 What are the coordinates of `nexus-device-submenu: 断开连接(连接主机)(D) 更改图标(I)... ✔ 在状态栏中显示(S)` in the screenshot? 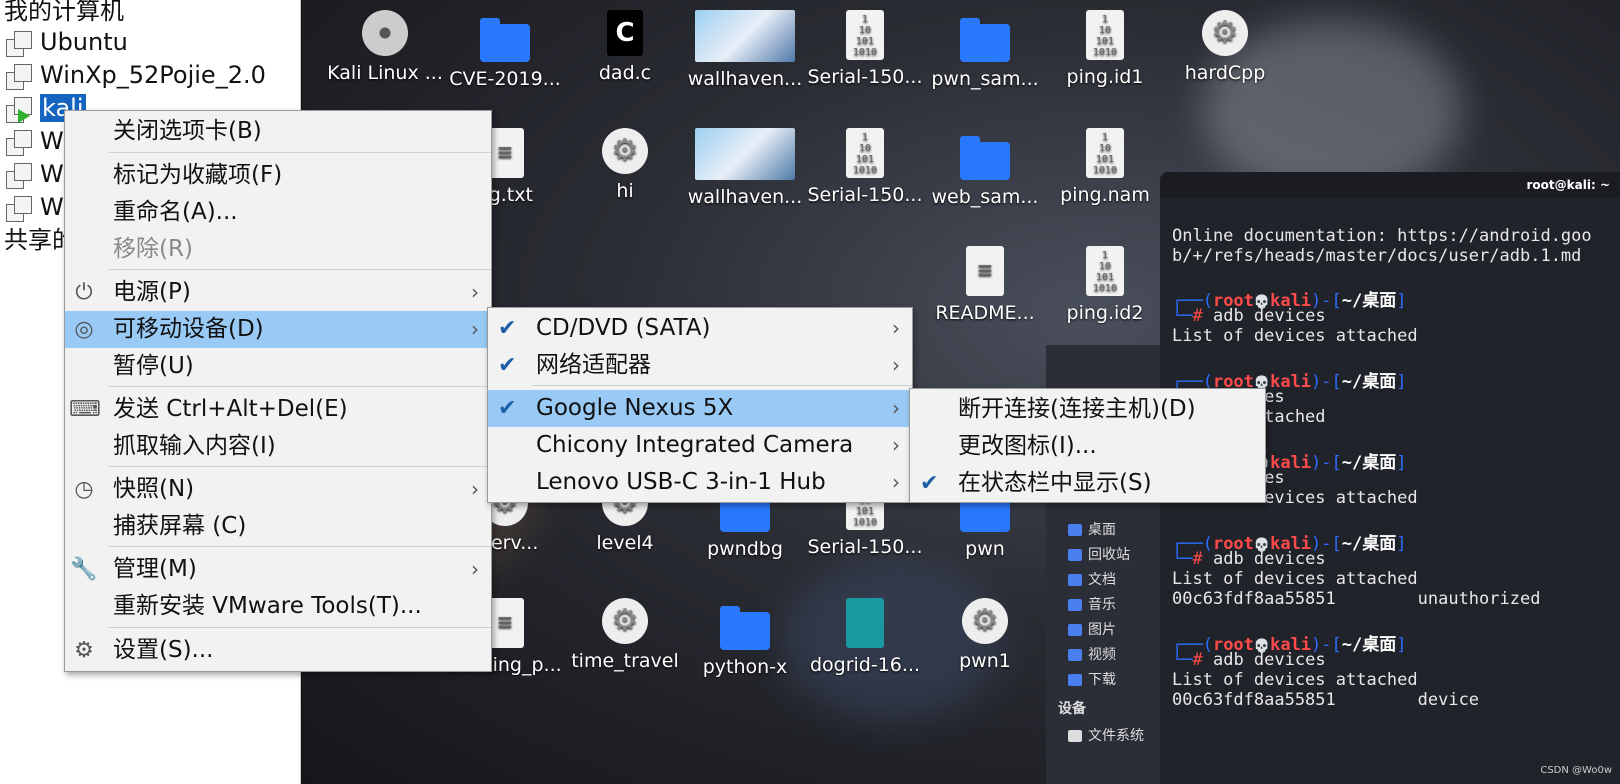 It's located at (1087, 445).